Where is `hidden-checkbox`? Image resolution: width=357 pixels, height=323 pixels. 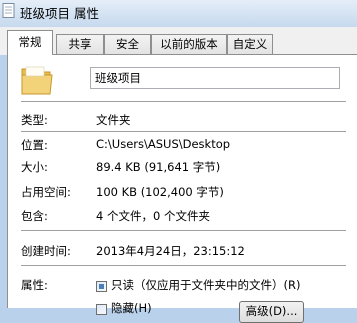
hidden-checkbox is located at coordinates (101, 309).